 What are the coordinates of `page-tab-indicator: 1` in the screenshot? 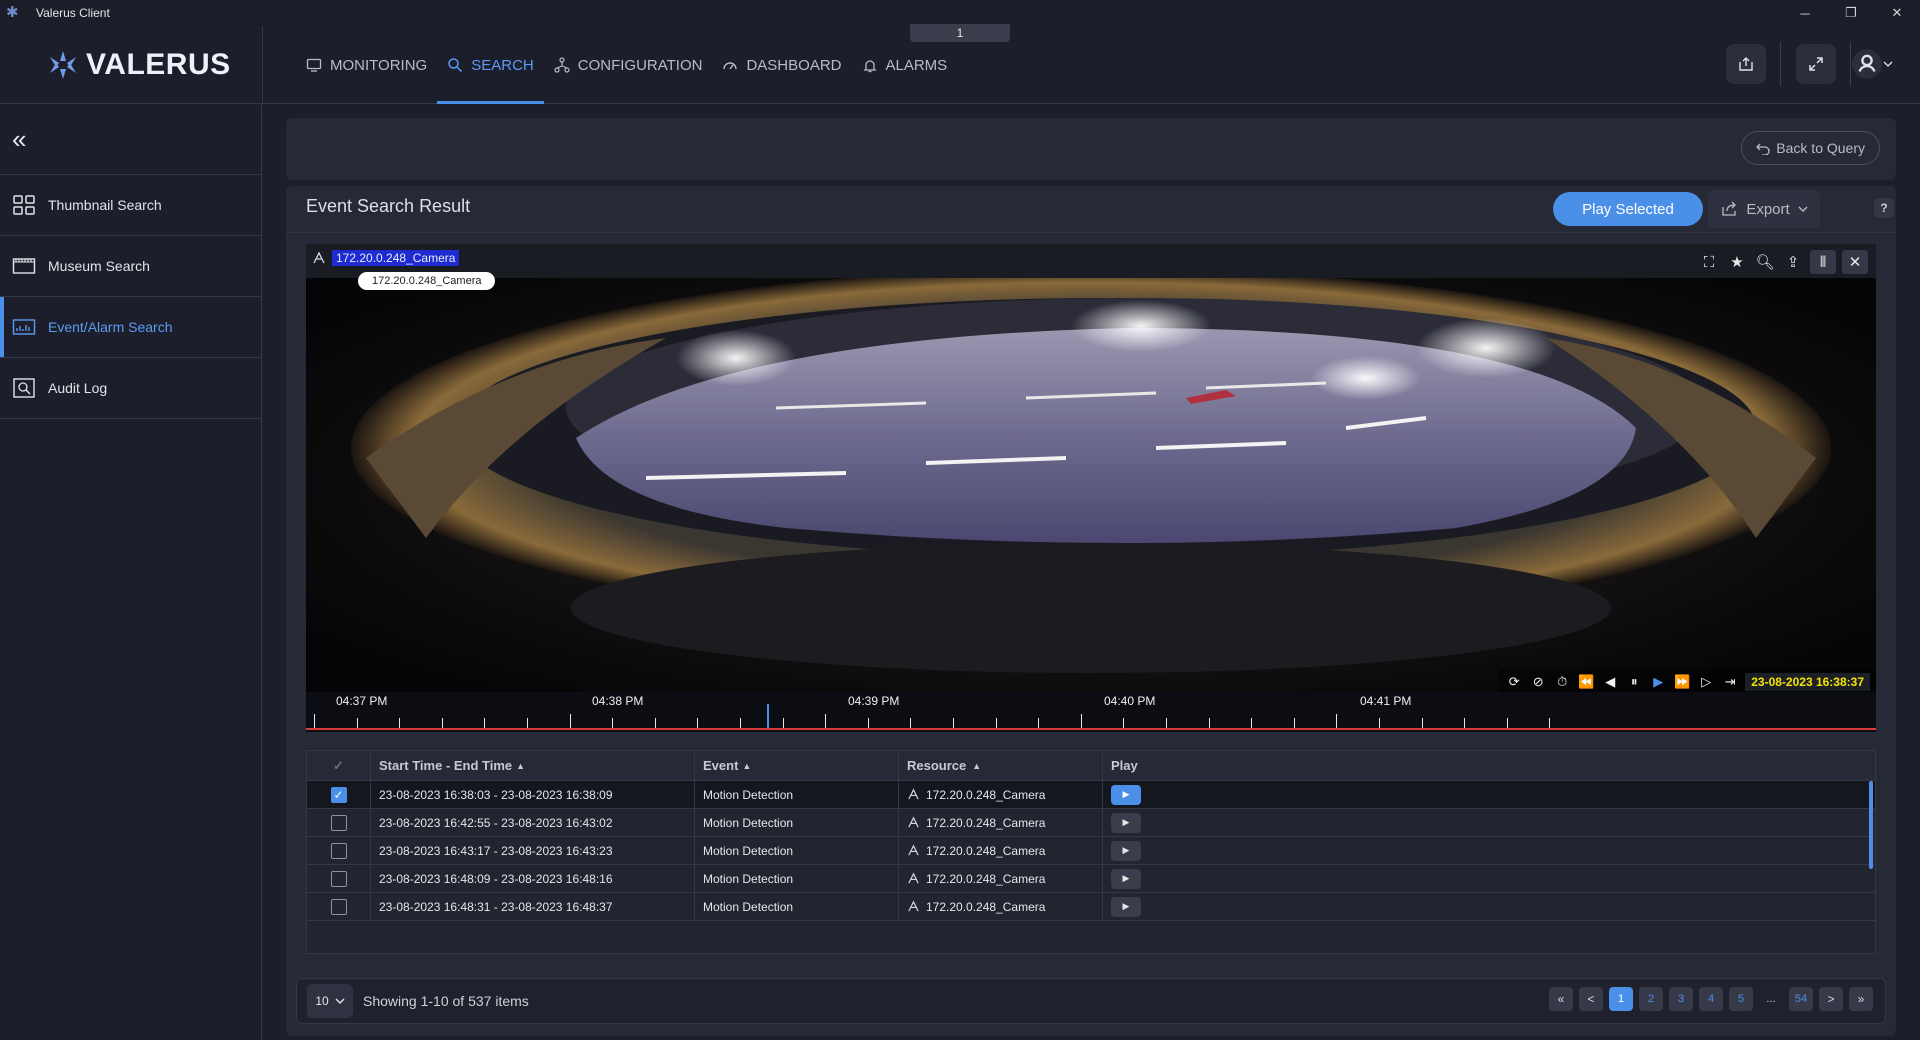 It's located at (960, 33).